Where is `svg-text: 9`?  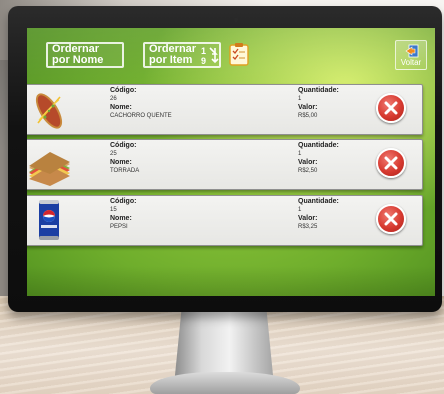 svg-text: 9 is located at coordinates (203, 60).